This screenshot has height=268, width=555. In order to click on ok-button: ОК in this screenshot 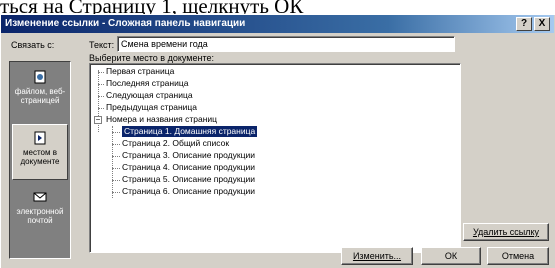, I will do `click(451, 256)`.